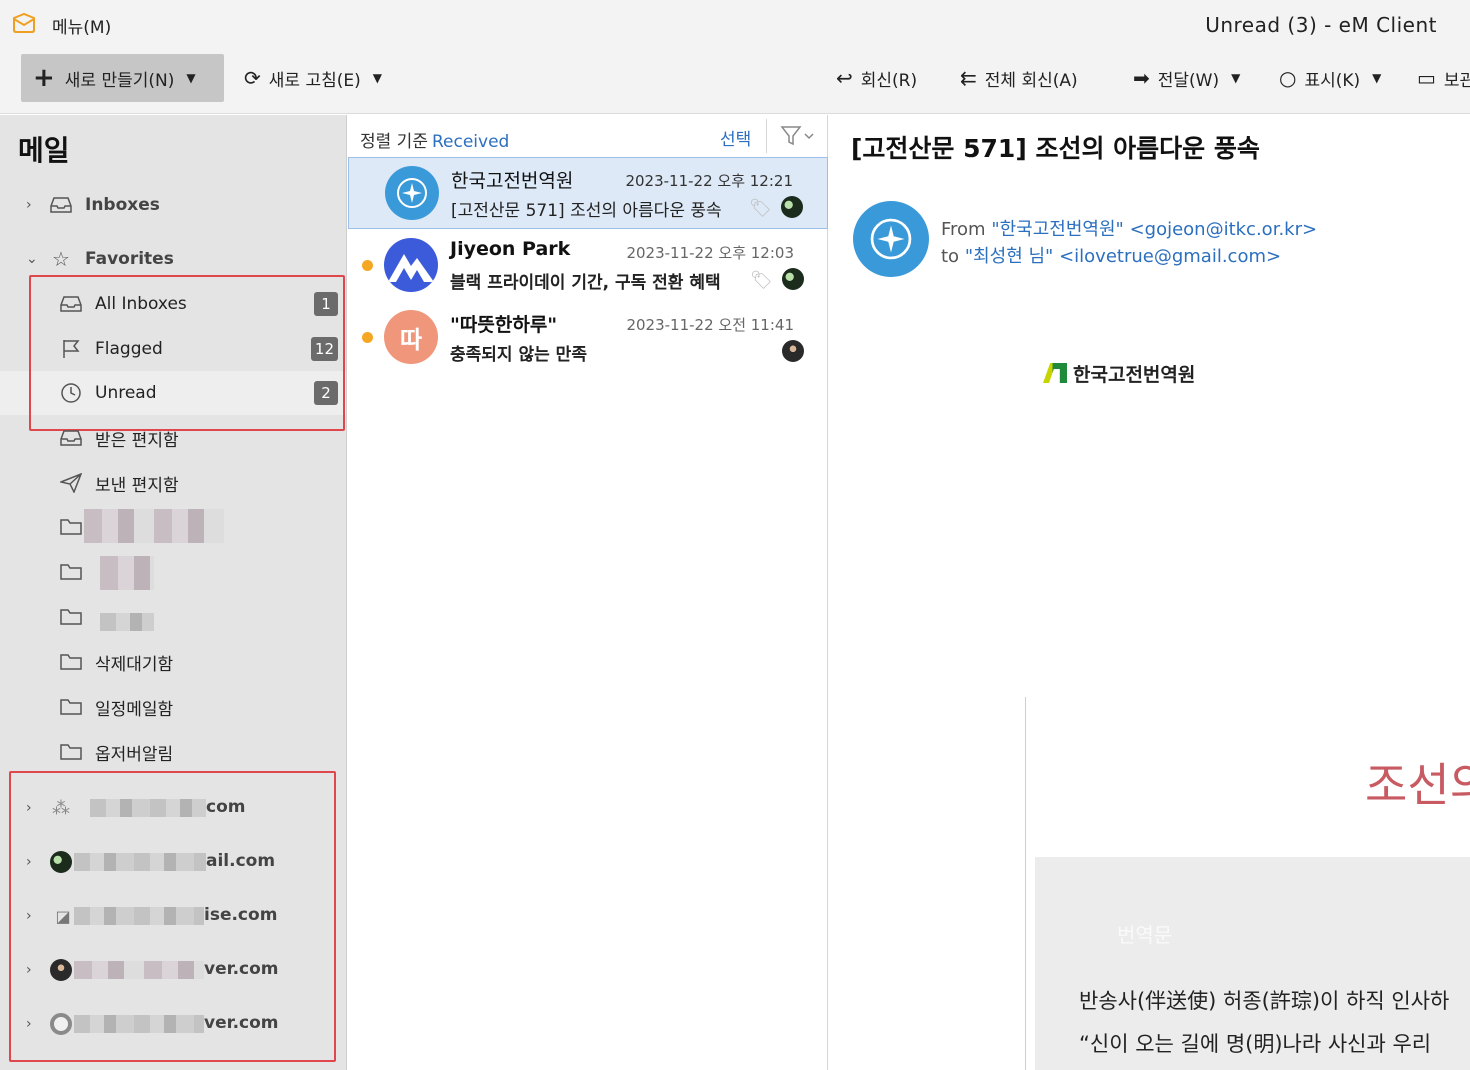  Describe the element at coordinates (394, 142) in the screenshot. I see `sort-prefix: 정렬 기준` at that location.